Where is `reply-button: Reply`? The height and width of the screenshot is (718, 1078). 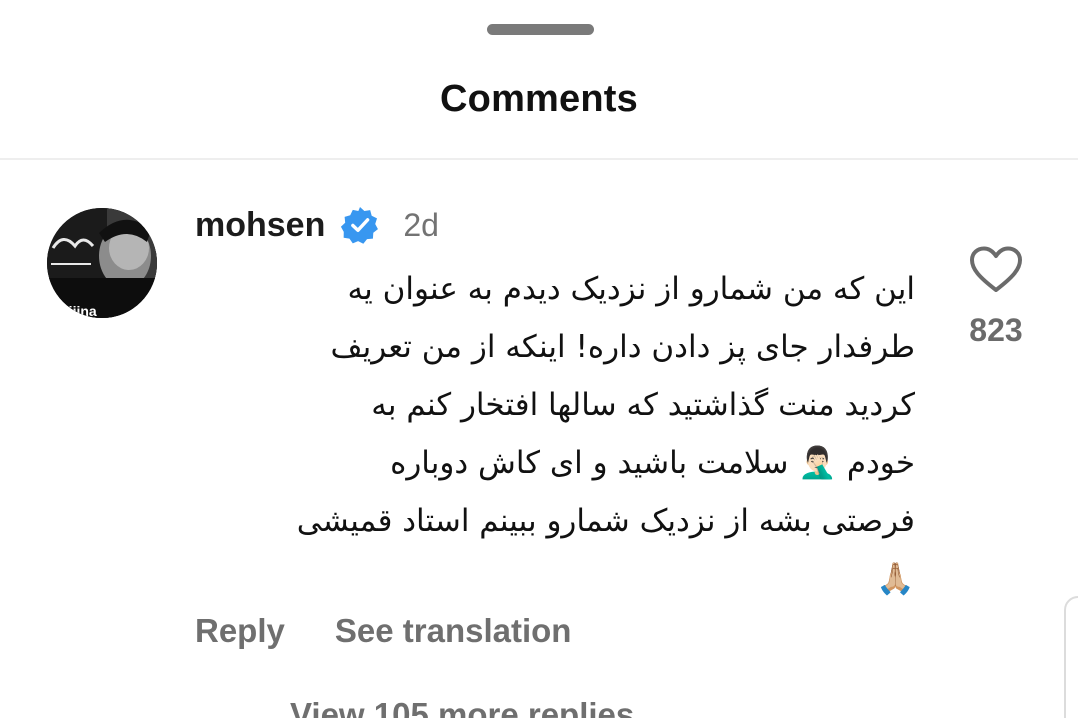
reply-button: Reply is located at coordinates (240, 631).